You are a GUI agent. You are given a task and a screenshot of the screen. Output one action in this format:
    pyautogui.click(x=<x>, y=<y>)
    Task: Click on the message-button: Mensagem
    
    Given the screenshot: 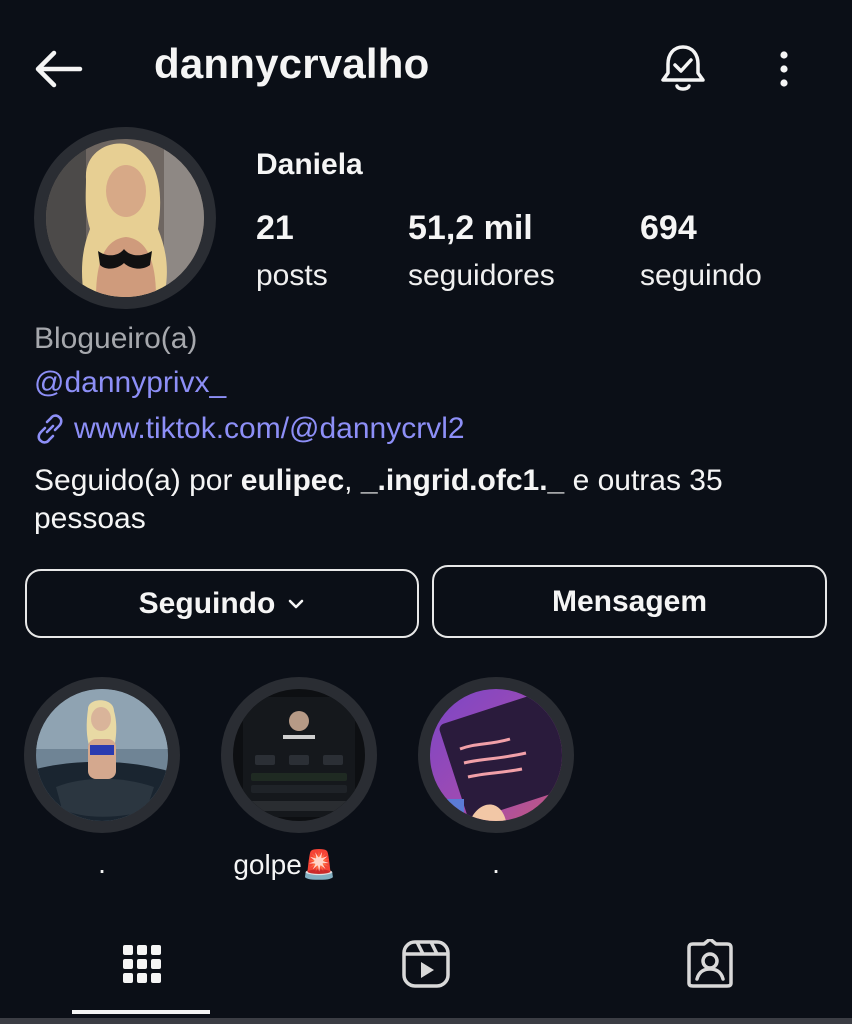 What is the action you would take?
    pyautogui.click(x=629, y=601)
    